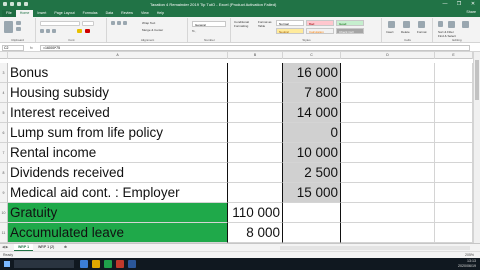 The image size is (480, 270). What do you see at coordinates (290, 23) in the screenshot?
I see `style-normal: Normal` at bounding box center [290, 23].